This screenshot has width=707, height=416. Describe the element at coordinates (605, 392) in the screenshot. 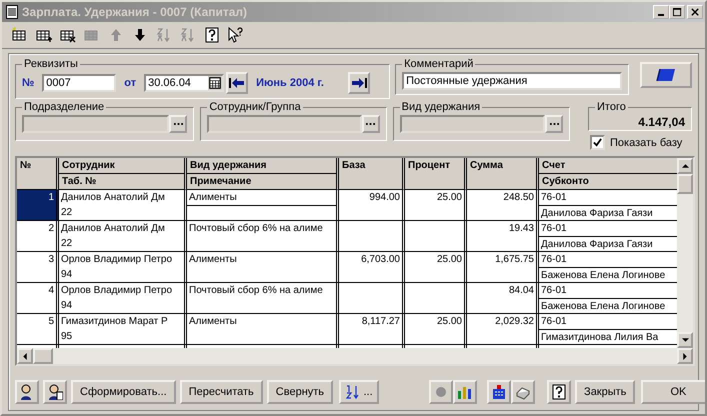

I see `action-button: Закрыть` at that location.